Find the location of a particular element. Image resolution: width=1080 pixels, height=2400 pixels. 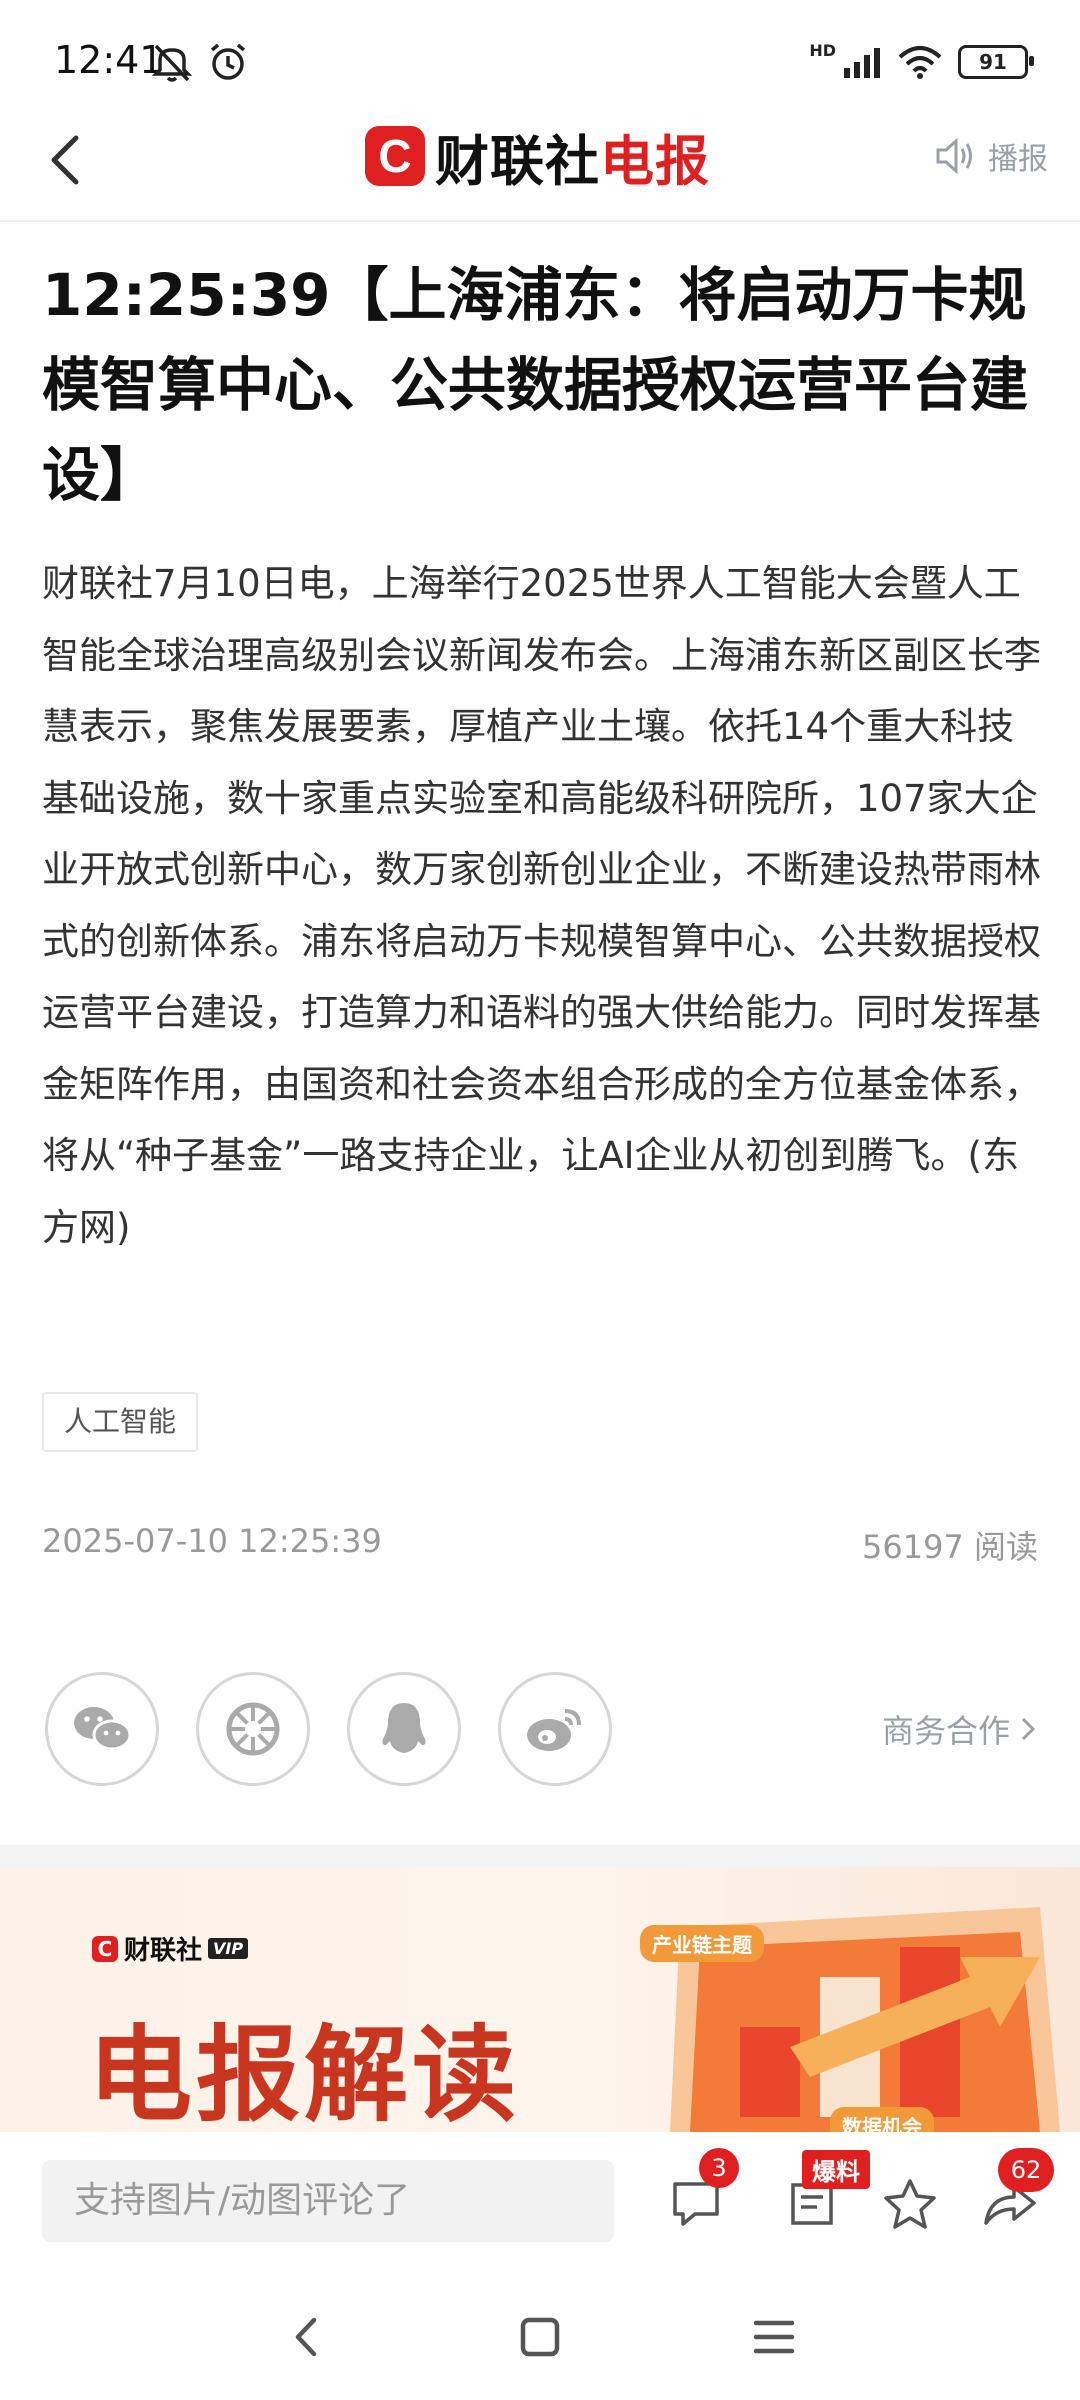

share-weibo-button is located at coordinates (555, 1729).